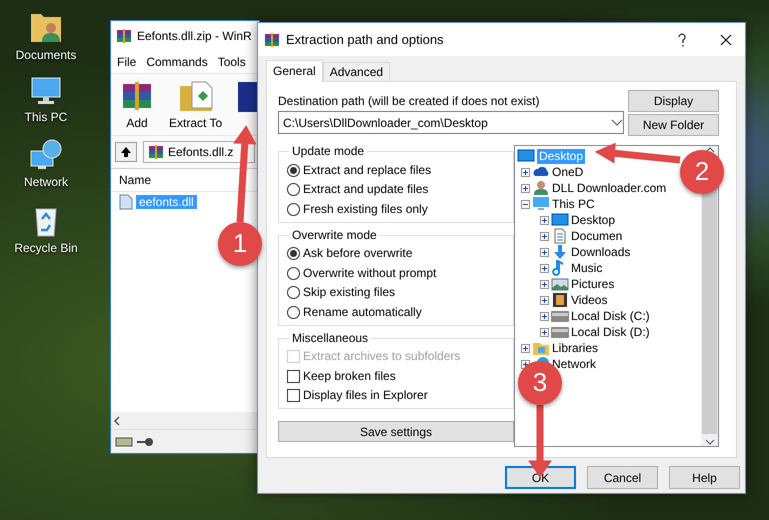  What do you see at coordinates (593, 220) in the screenshot?
I see `tree-item: Desktop` at bounding box center [593, 220].